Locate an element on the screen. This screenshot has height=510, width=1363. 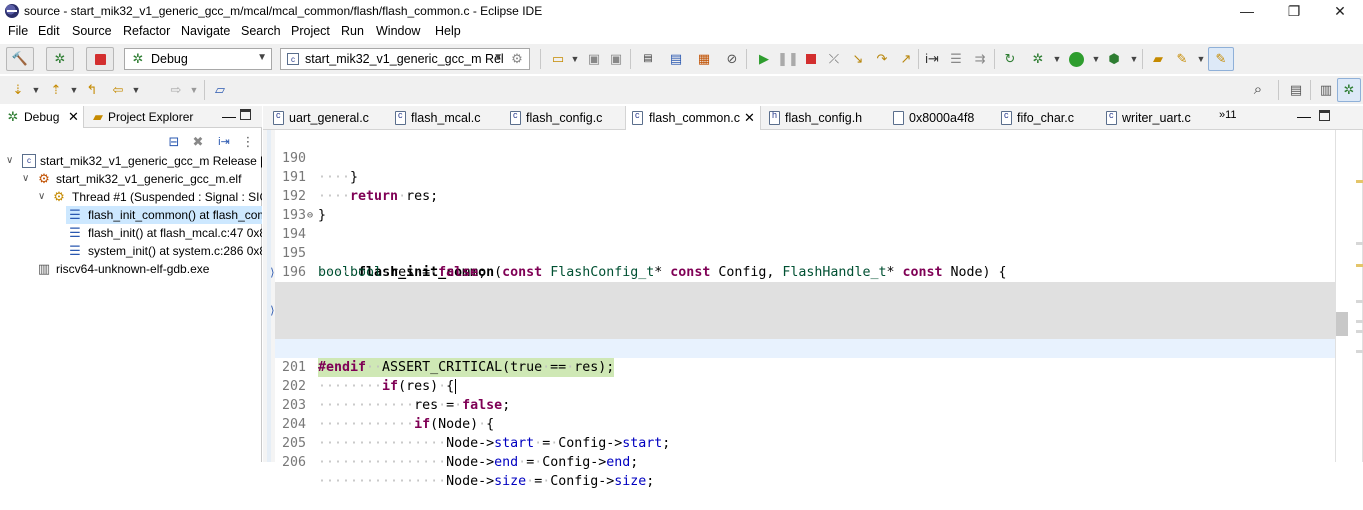
restore-button: ❐ is located at coordinates (1294, 11).